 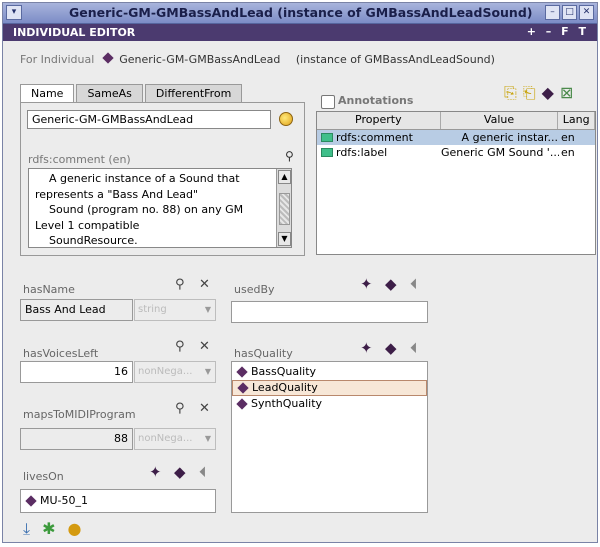 What do you see at coordinates (362, 152) in the screenshot?
I see `row-property: rdfs:label` at bounding box center [362, 152].